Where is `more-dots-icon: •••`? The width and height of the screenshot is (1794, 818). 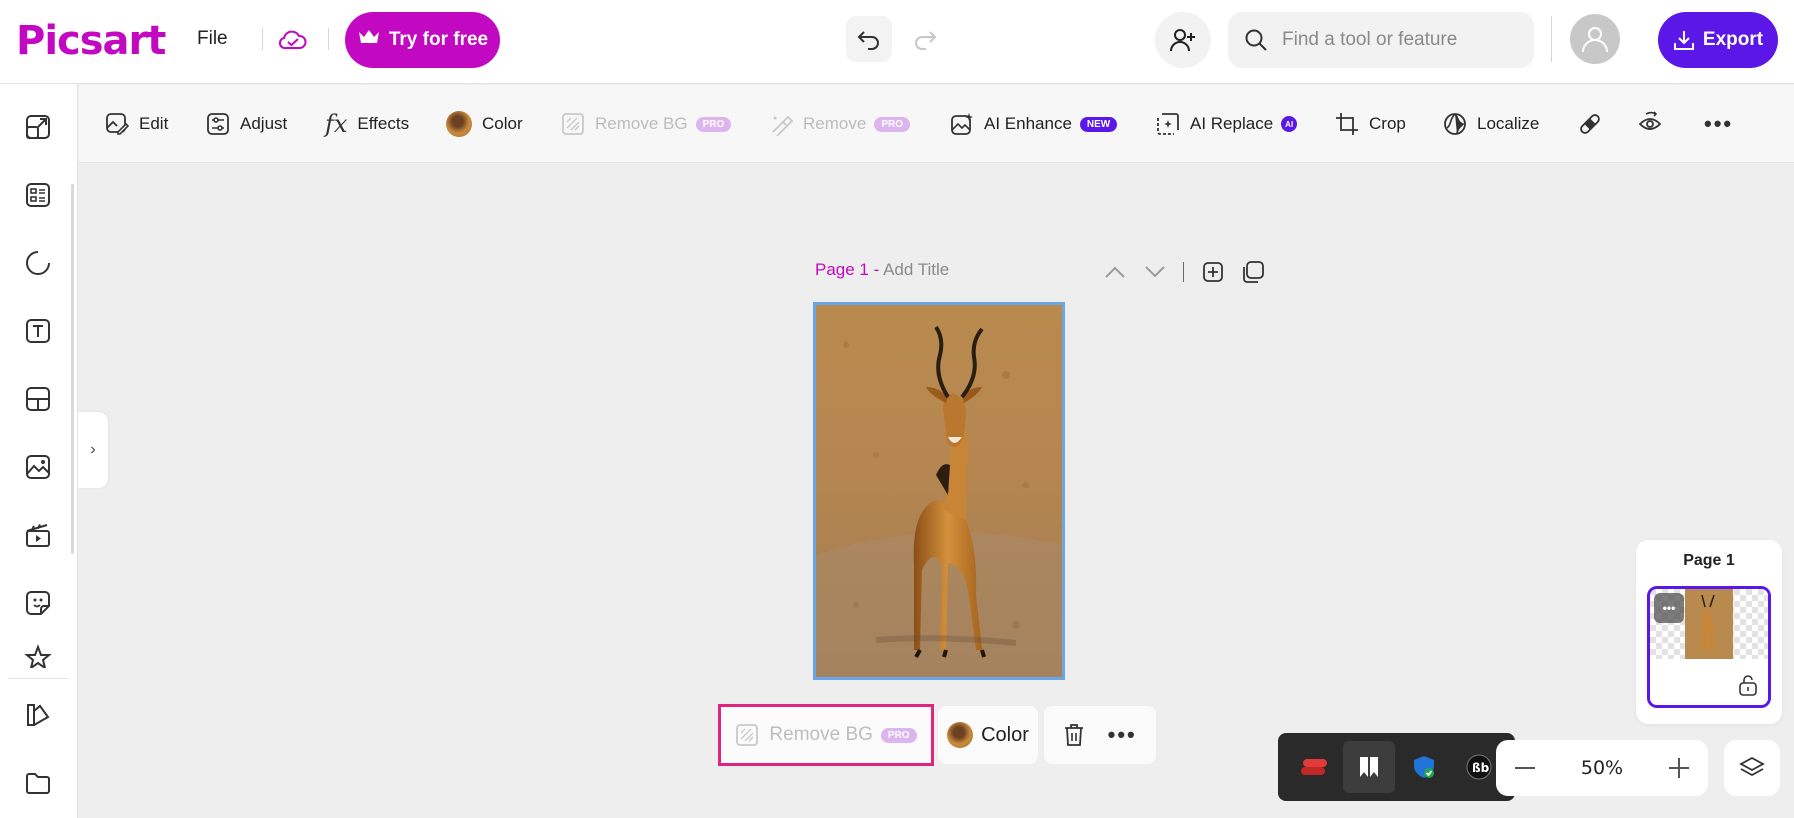 more-dots-icon: ••• is located at coordinates (1719, 123).